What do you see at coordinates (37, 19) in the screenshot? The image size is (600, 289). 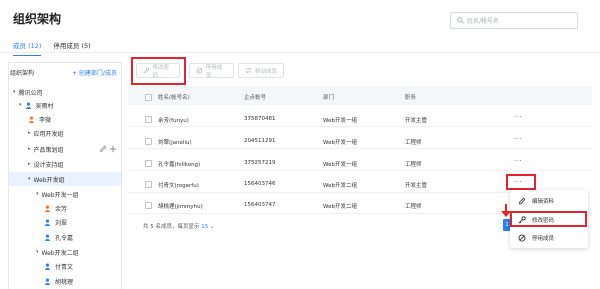 I see `page-title: 组织架构` at bounding box center [37, 19].